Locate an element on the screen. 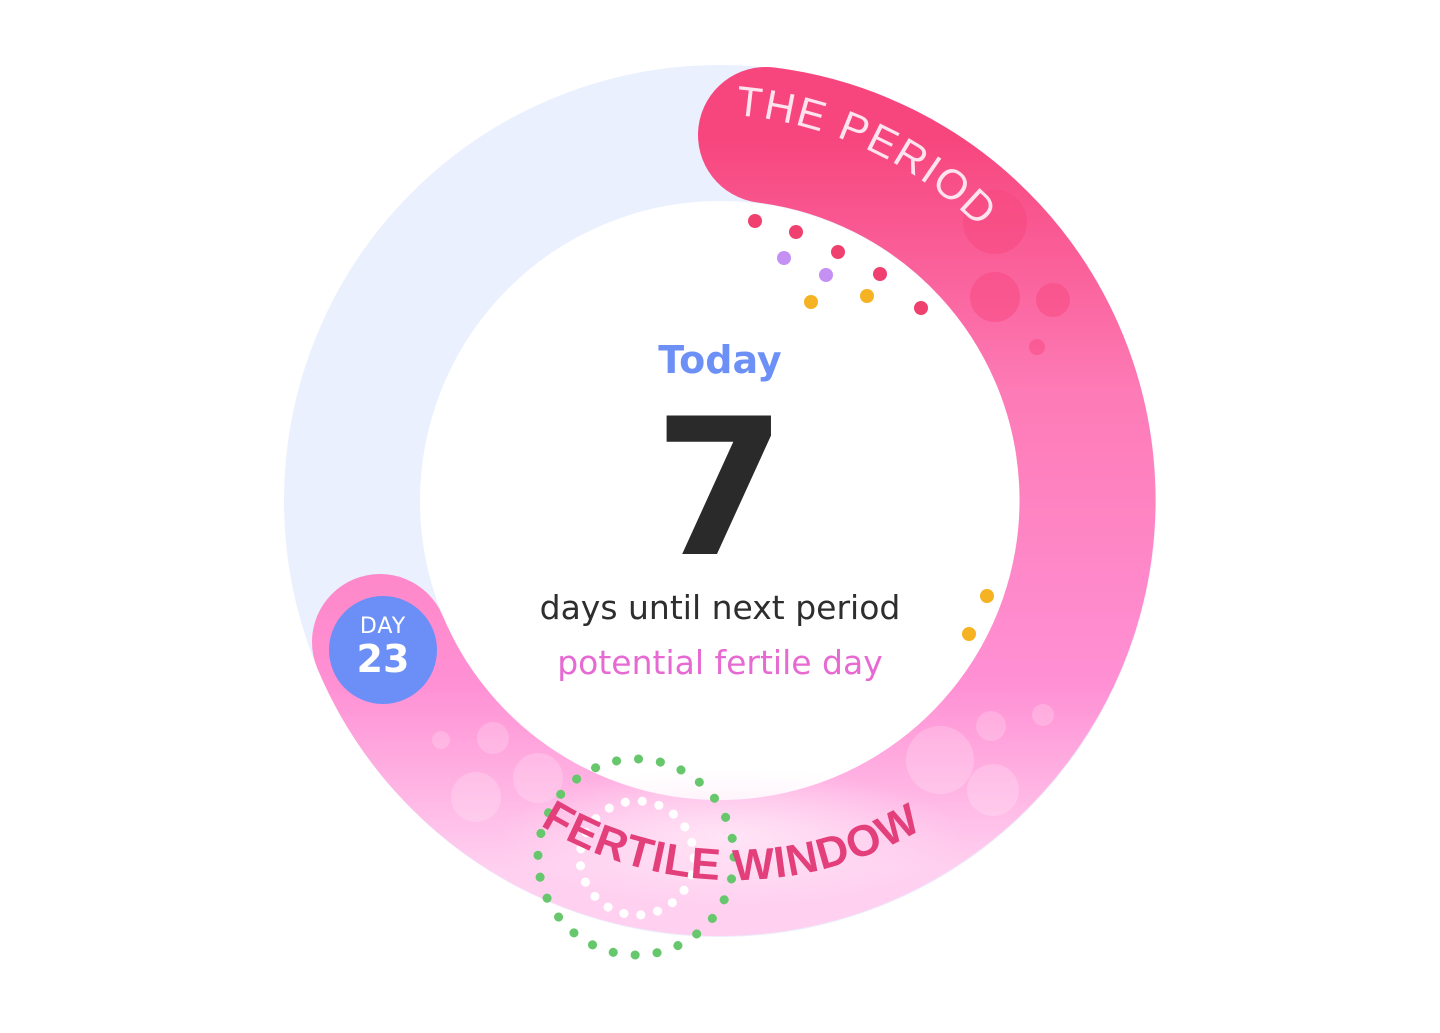 The height and width of the screenshot is (1033, 1440). day-badge-number: 23 is located at coordinates (383, 659).